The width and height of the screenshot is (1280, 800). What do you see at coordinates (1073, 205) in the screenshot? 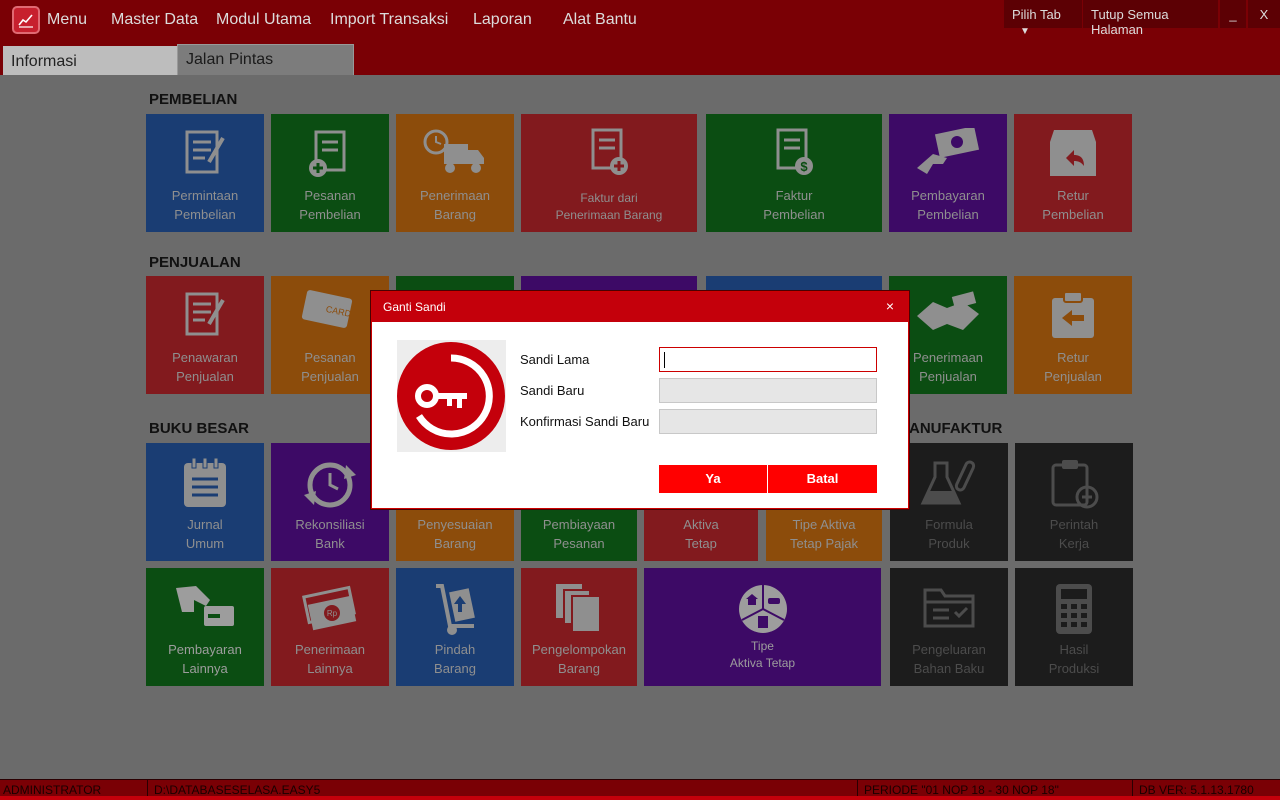
I see `tile-label: Retur Pembelian` at bounding box center [1073, 205].